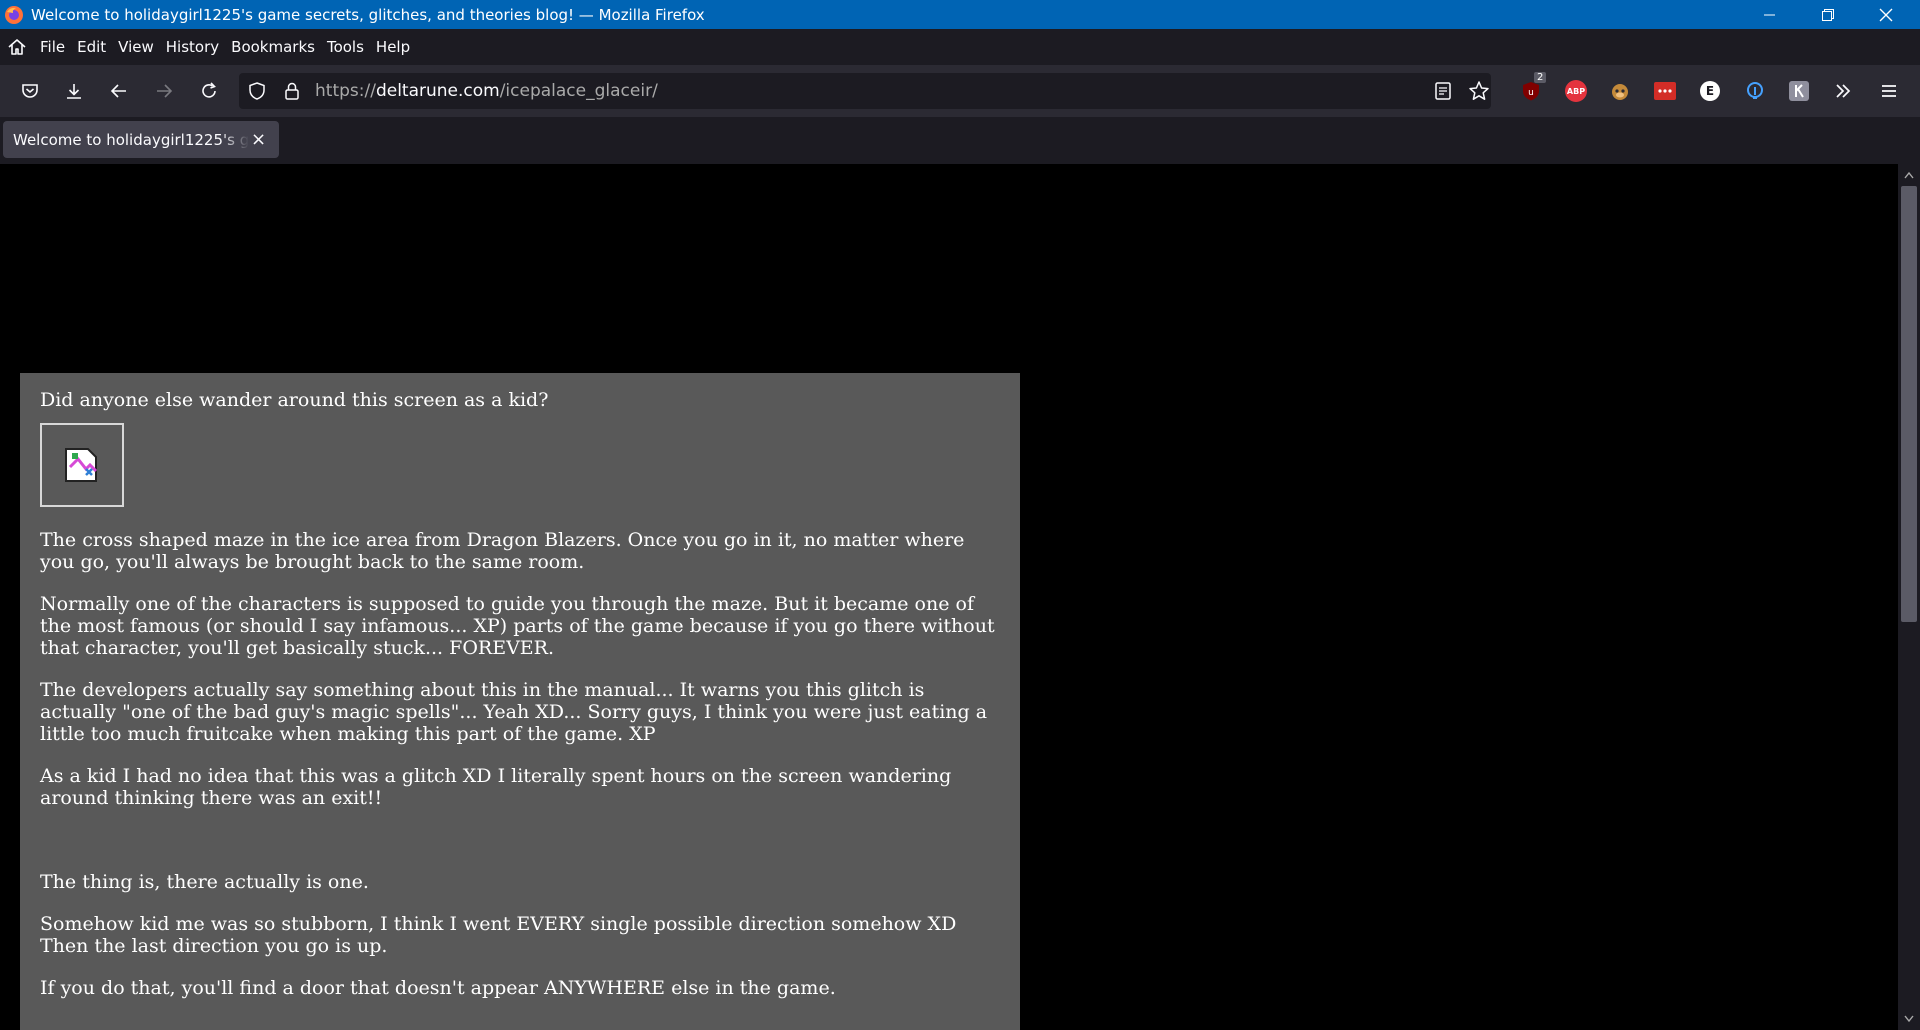  I want to click on tampermonkey-button, so click(1620, 91).